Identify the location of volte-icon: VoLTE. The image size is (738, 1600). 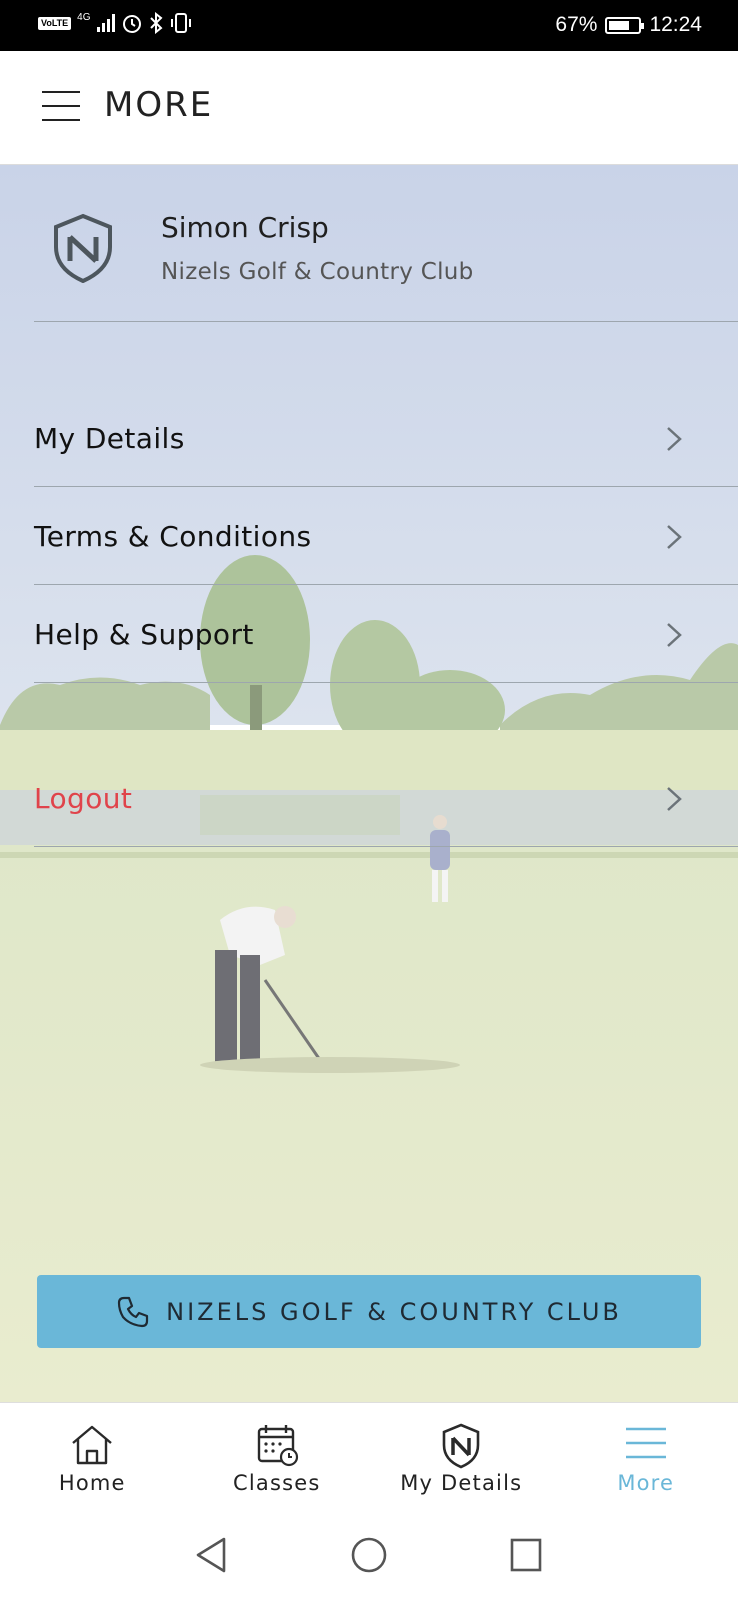
(55, 23).